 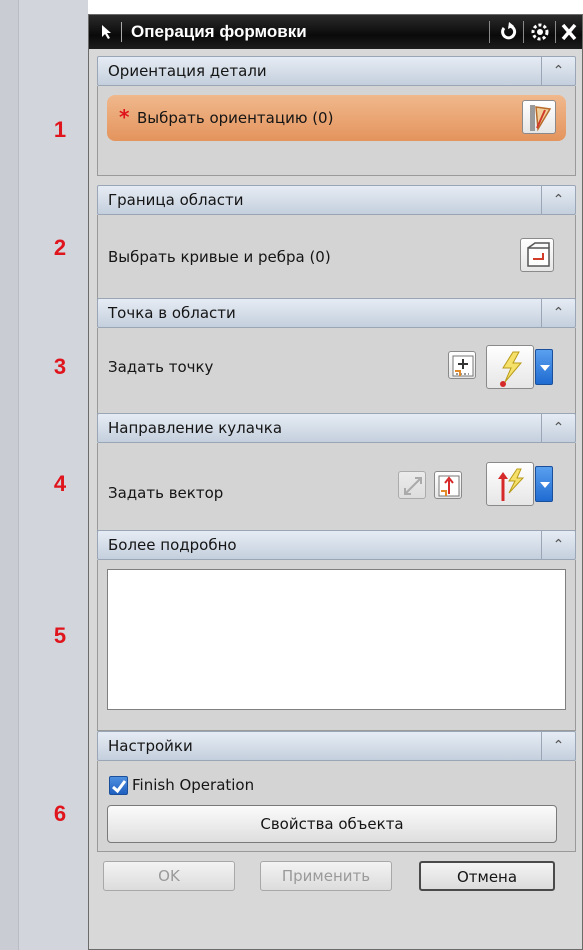 What do you see at coordinates (540, 32) in the screenshot?
I see `gear-icon` at bounding box center [540, 32].